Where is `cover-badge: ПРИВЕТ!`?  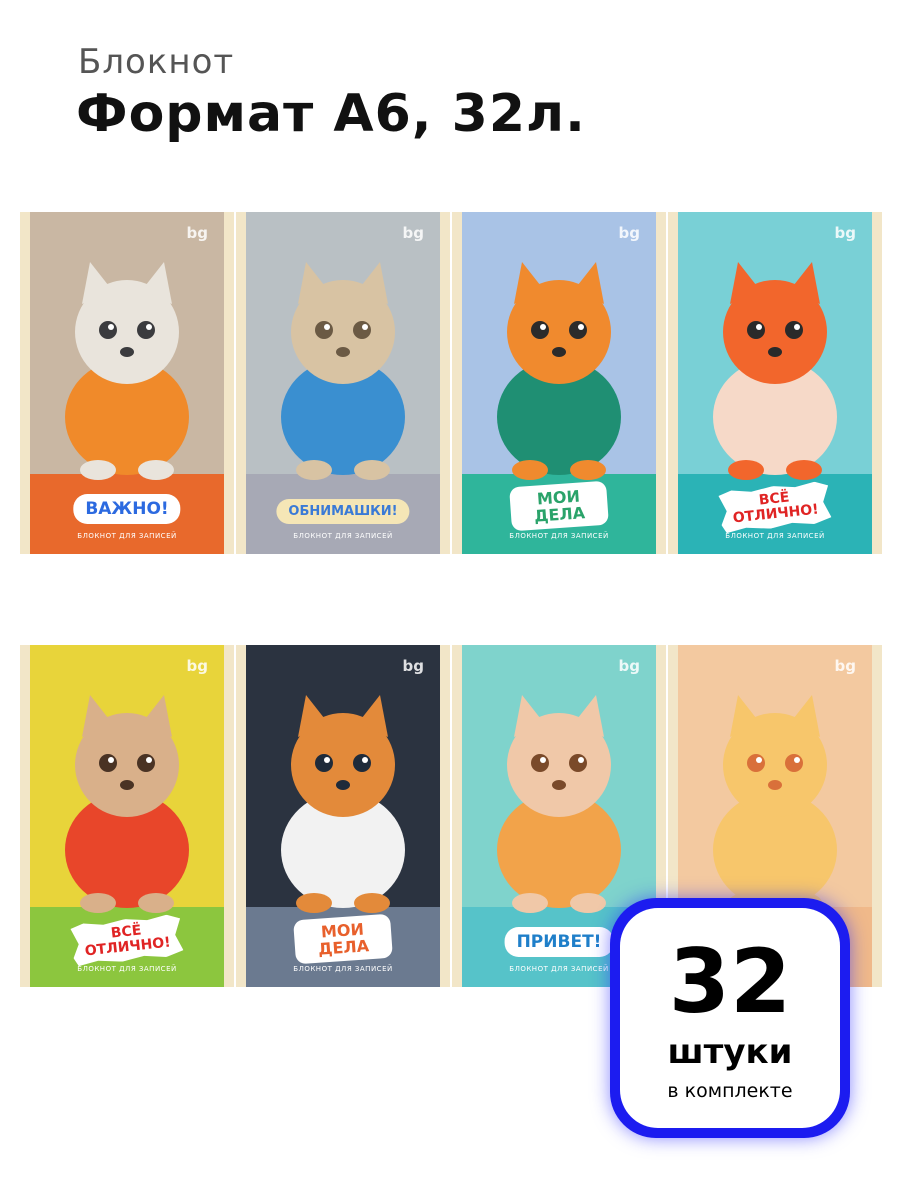 cover-badge: ПРИВЕТ! is located at coordinates (559, 942).